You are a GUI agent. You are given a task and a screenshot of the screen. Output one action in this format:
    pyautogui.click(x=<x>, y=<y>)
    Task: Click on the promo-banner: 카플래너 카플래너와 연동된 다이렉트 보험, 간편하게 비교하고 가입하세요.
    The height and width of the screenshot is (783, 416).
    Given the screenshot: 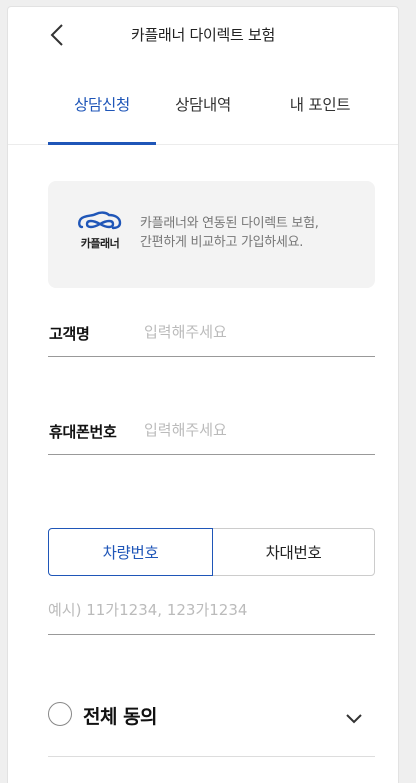 What is the action you would take?
    pyautogui.click(x=211, y=234)
    